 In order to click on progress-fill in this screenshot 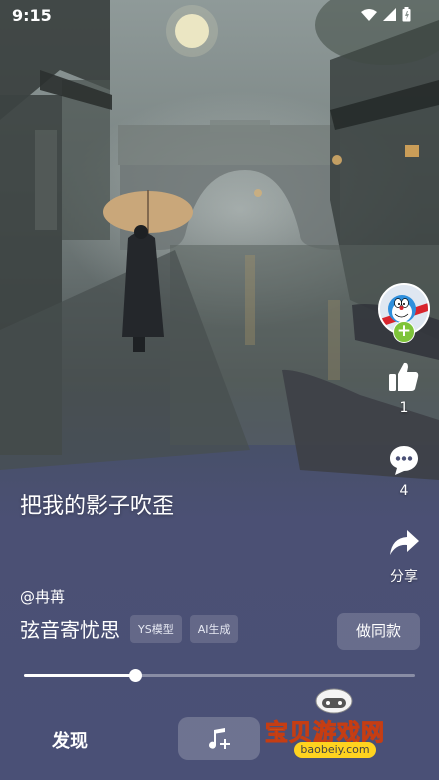, I will do `click(80, 675)`.